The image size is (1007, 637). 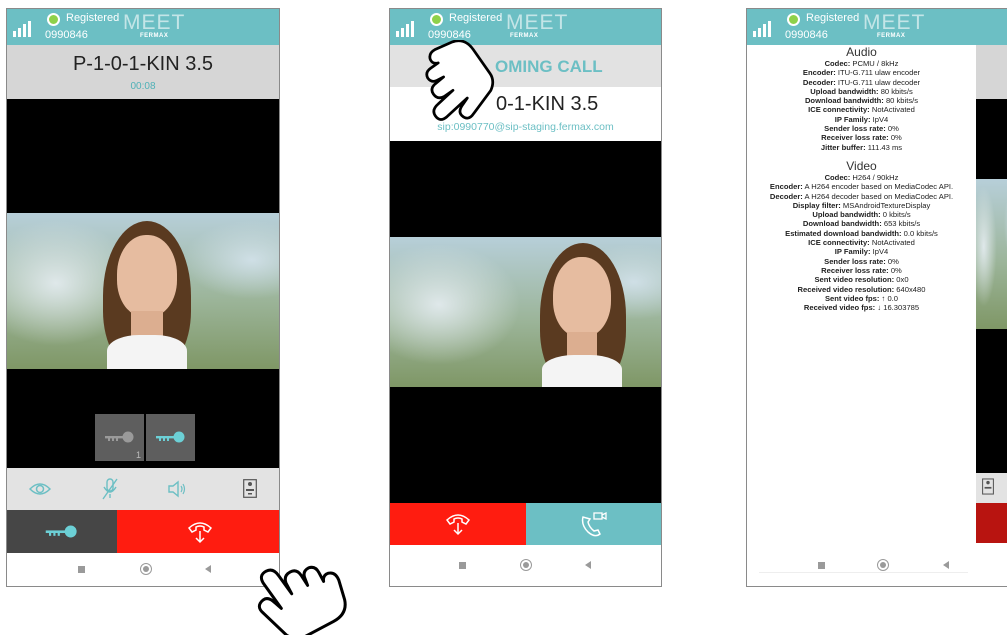 I want to click on video-stat-label: Sent video resolution:, so click(x=854, y=280).